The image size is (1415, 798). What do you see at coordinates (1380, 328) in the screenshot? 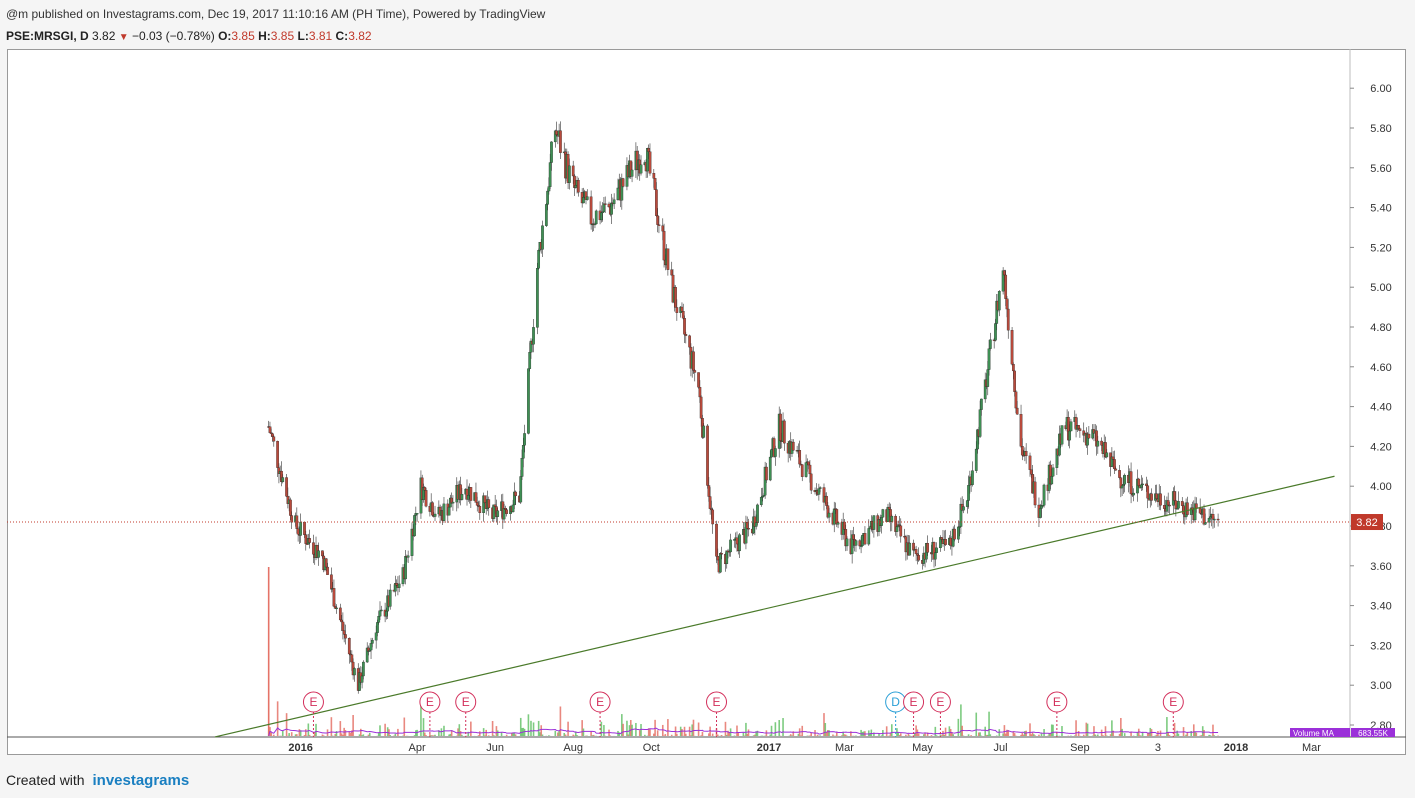
I see `price-tick-label: 4.80` at bounding box center [1380, 328].